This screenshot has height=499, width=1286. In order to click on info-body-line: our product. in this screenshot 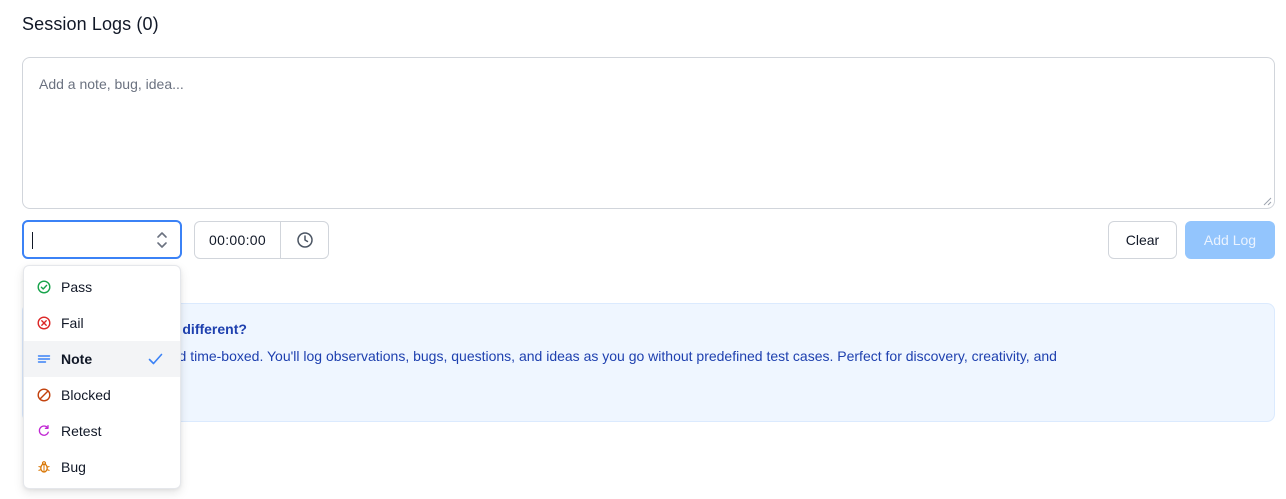, I will do `click(658, 378)`.